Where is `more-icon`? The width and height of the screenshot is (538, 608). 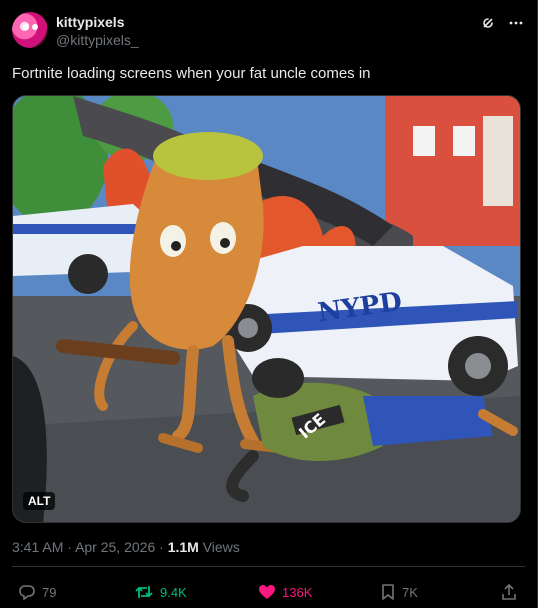
more-icon is located at coordinates (516, 23).